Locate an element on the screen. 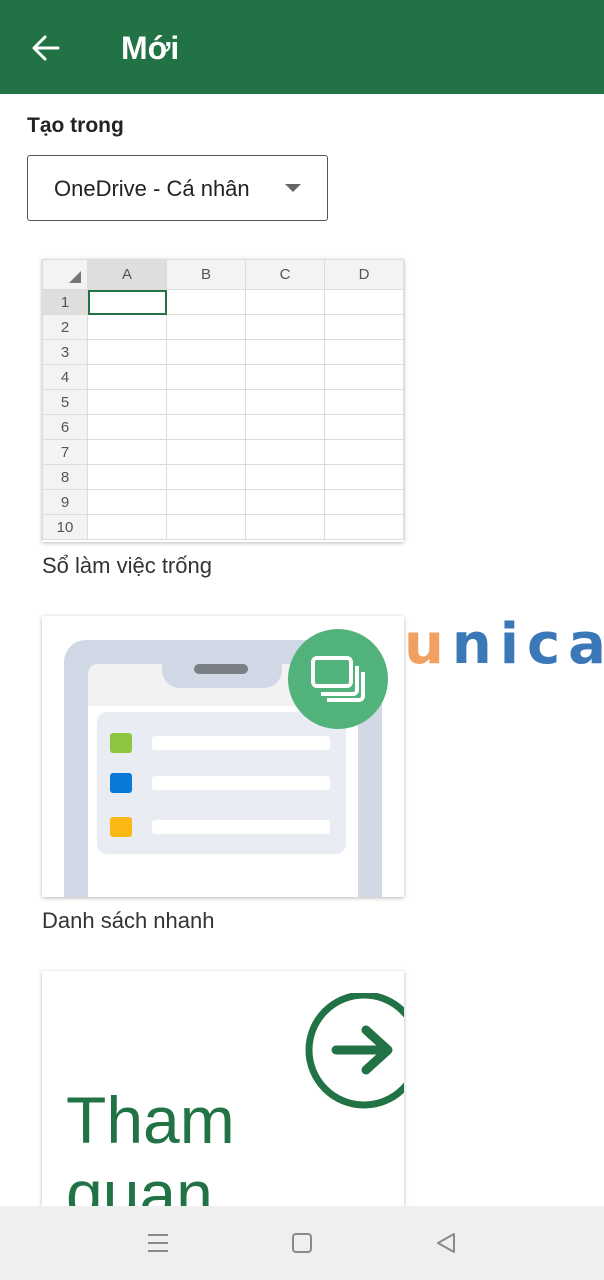 The image size is (604, 1280). arrow-right-circle-icon is located at coordinates (354, 1051).